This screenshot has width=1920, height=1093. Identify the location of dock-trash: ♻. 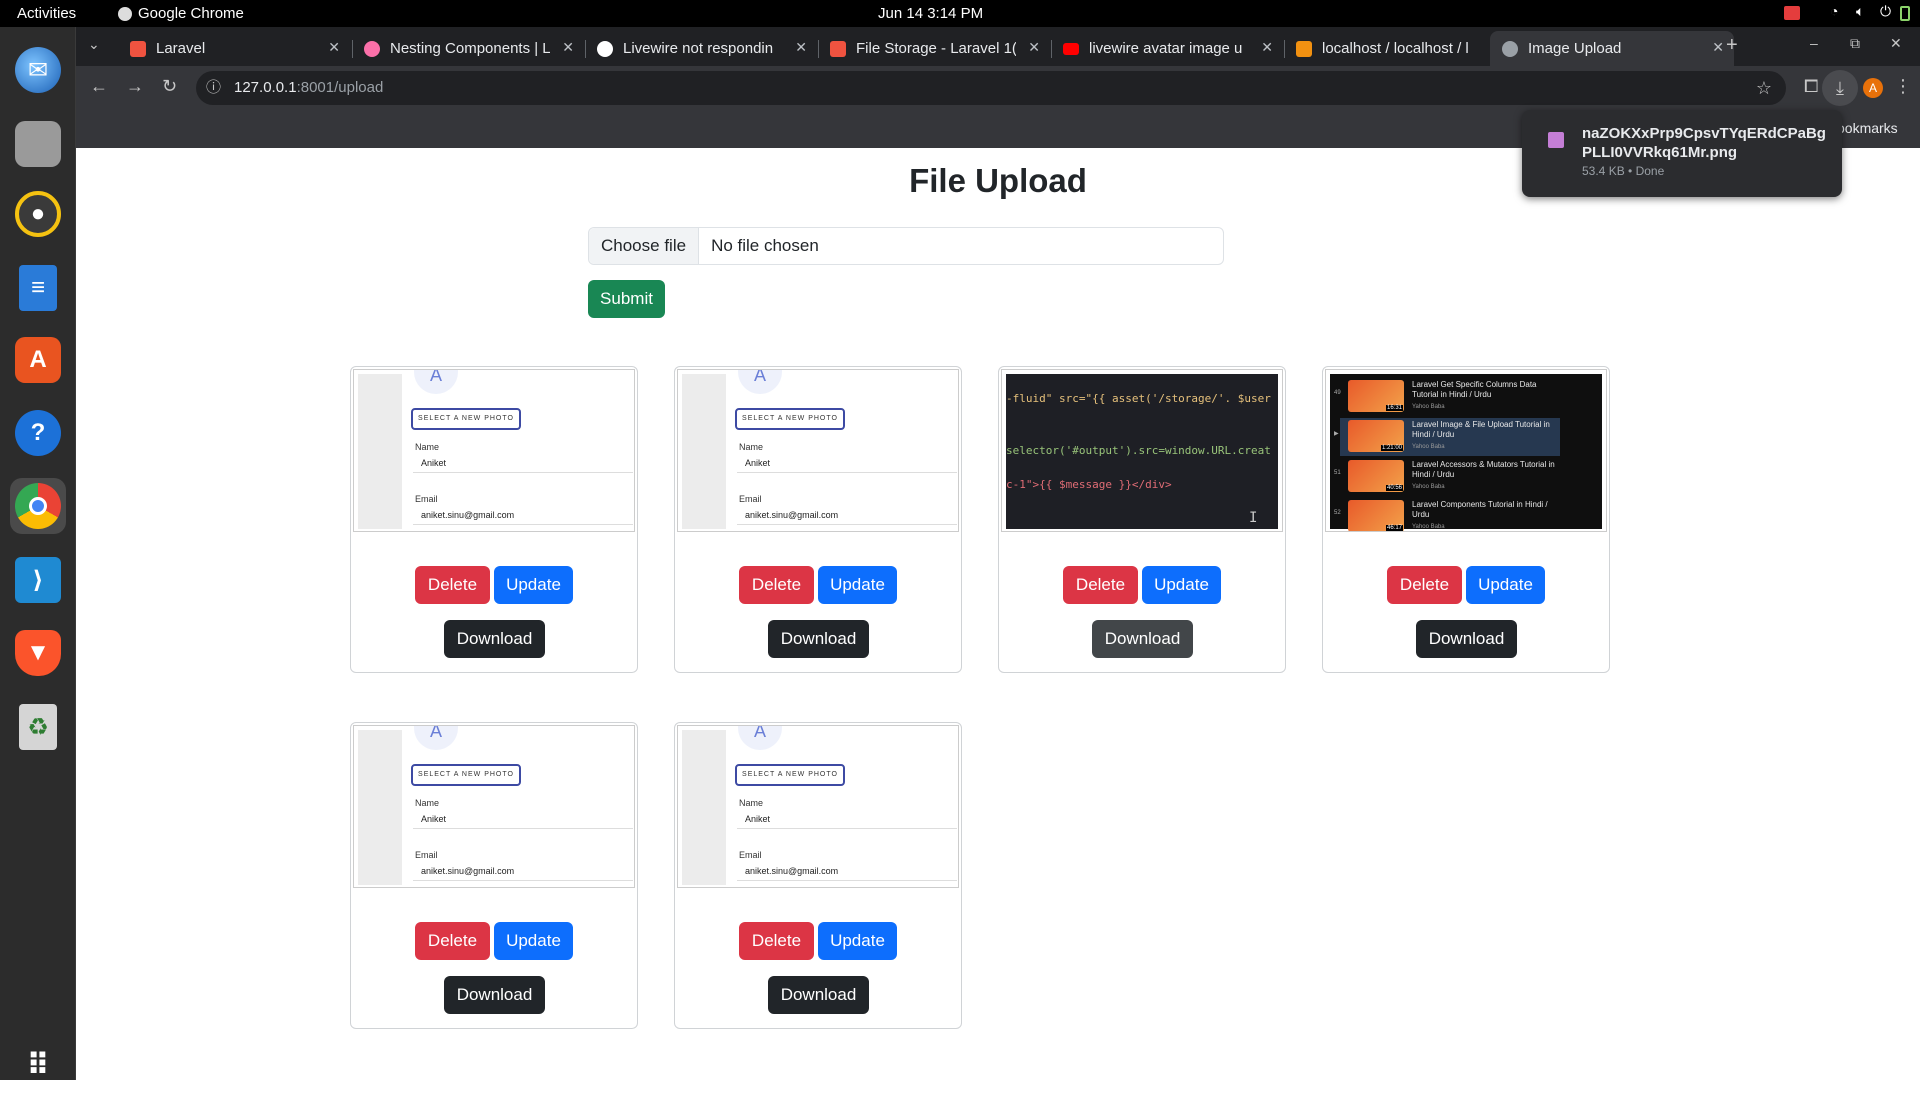
(38, 727).